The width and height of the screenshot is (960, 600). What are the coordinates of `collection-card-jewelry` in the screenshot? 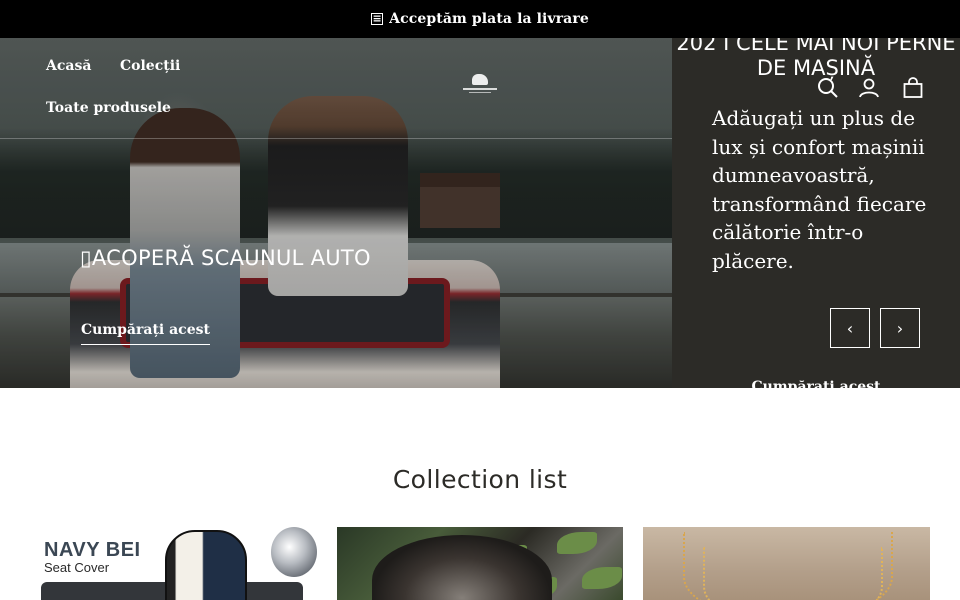 It's located at (786, 563).